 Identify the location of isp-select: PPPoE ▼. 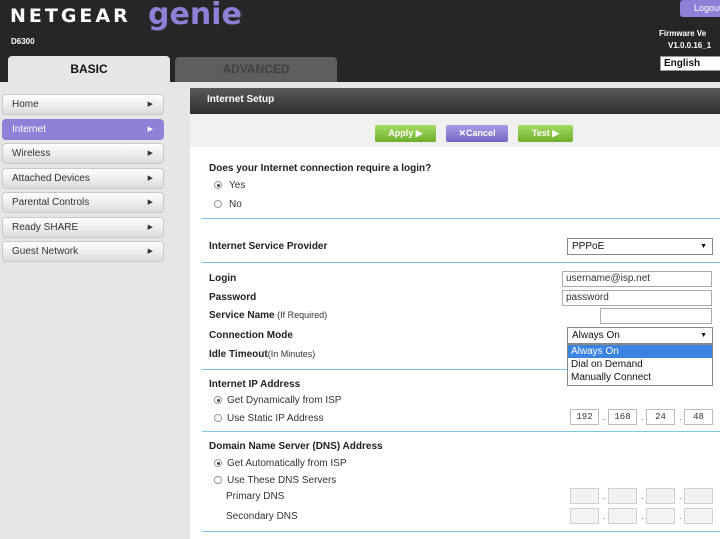
(640, 246).